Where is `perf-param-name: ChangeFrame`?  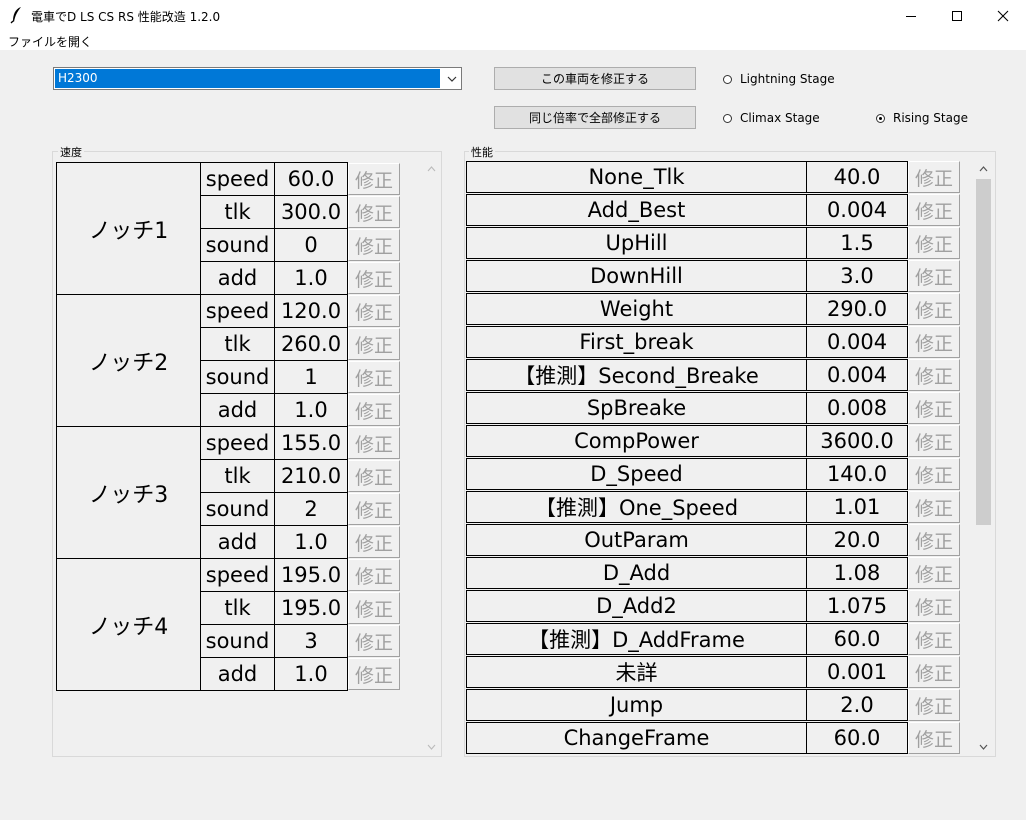
perf-param-name: ChangeFrame is located at coordinates (636, 738).